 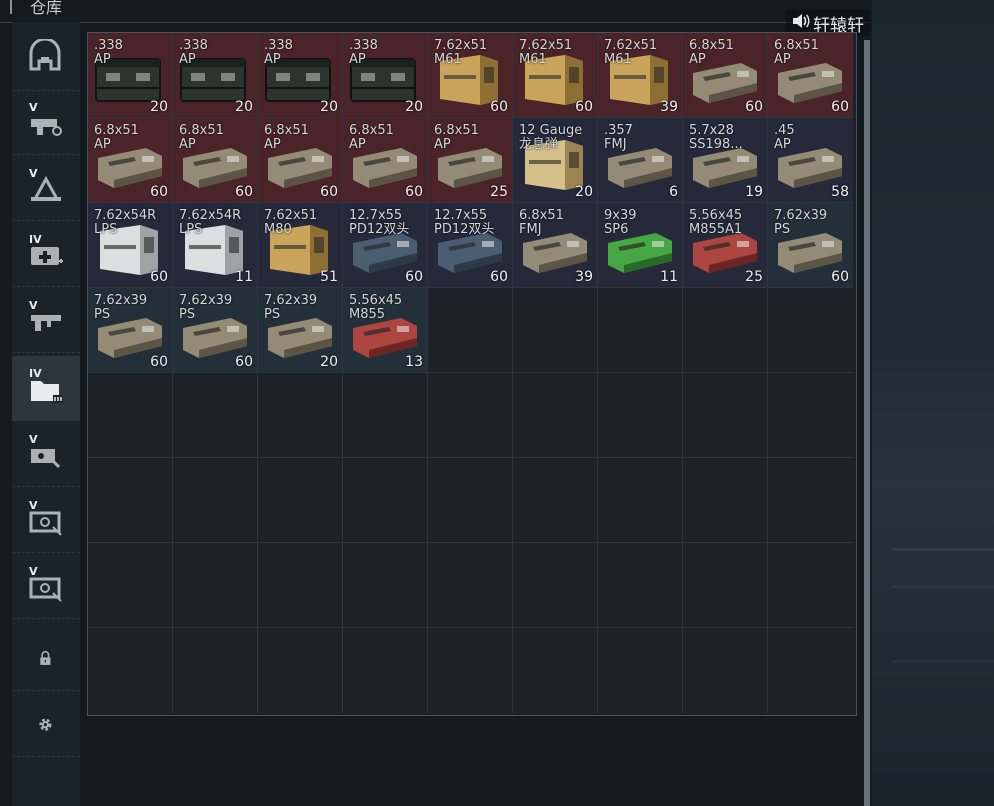 What do you see at coordinates (35, 239) in the screenshot?
I see `tier-label: IV` at bounding box center [35, 239].